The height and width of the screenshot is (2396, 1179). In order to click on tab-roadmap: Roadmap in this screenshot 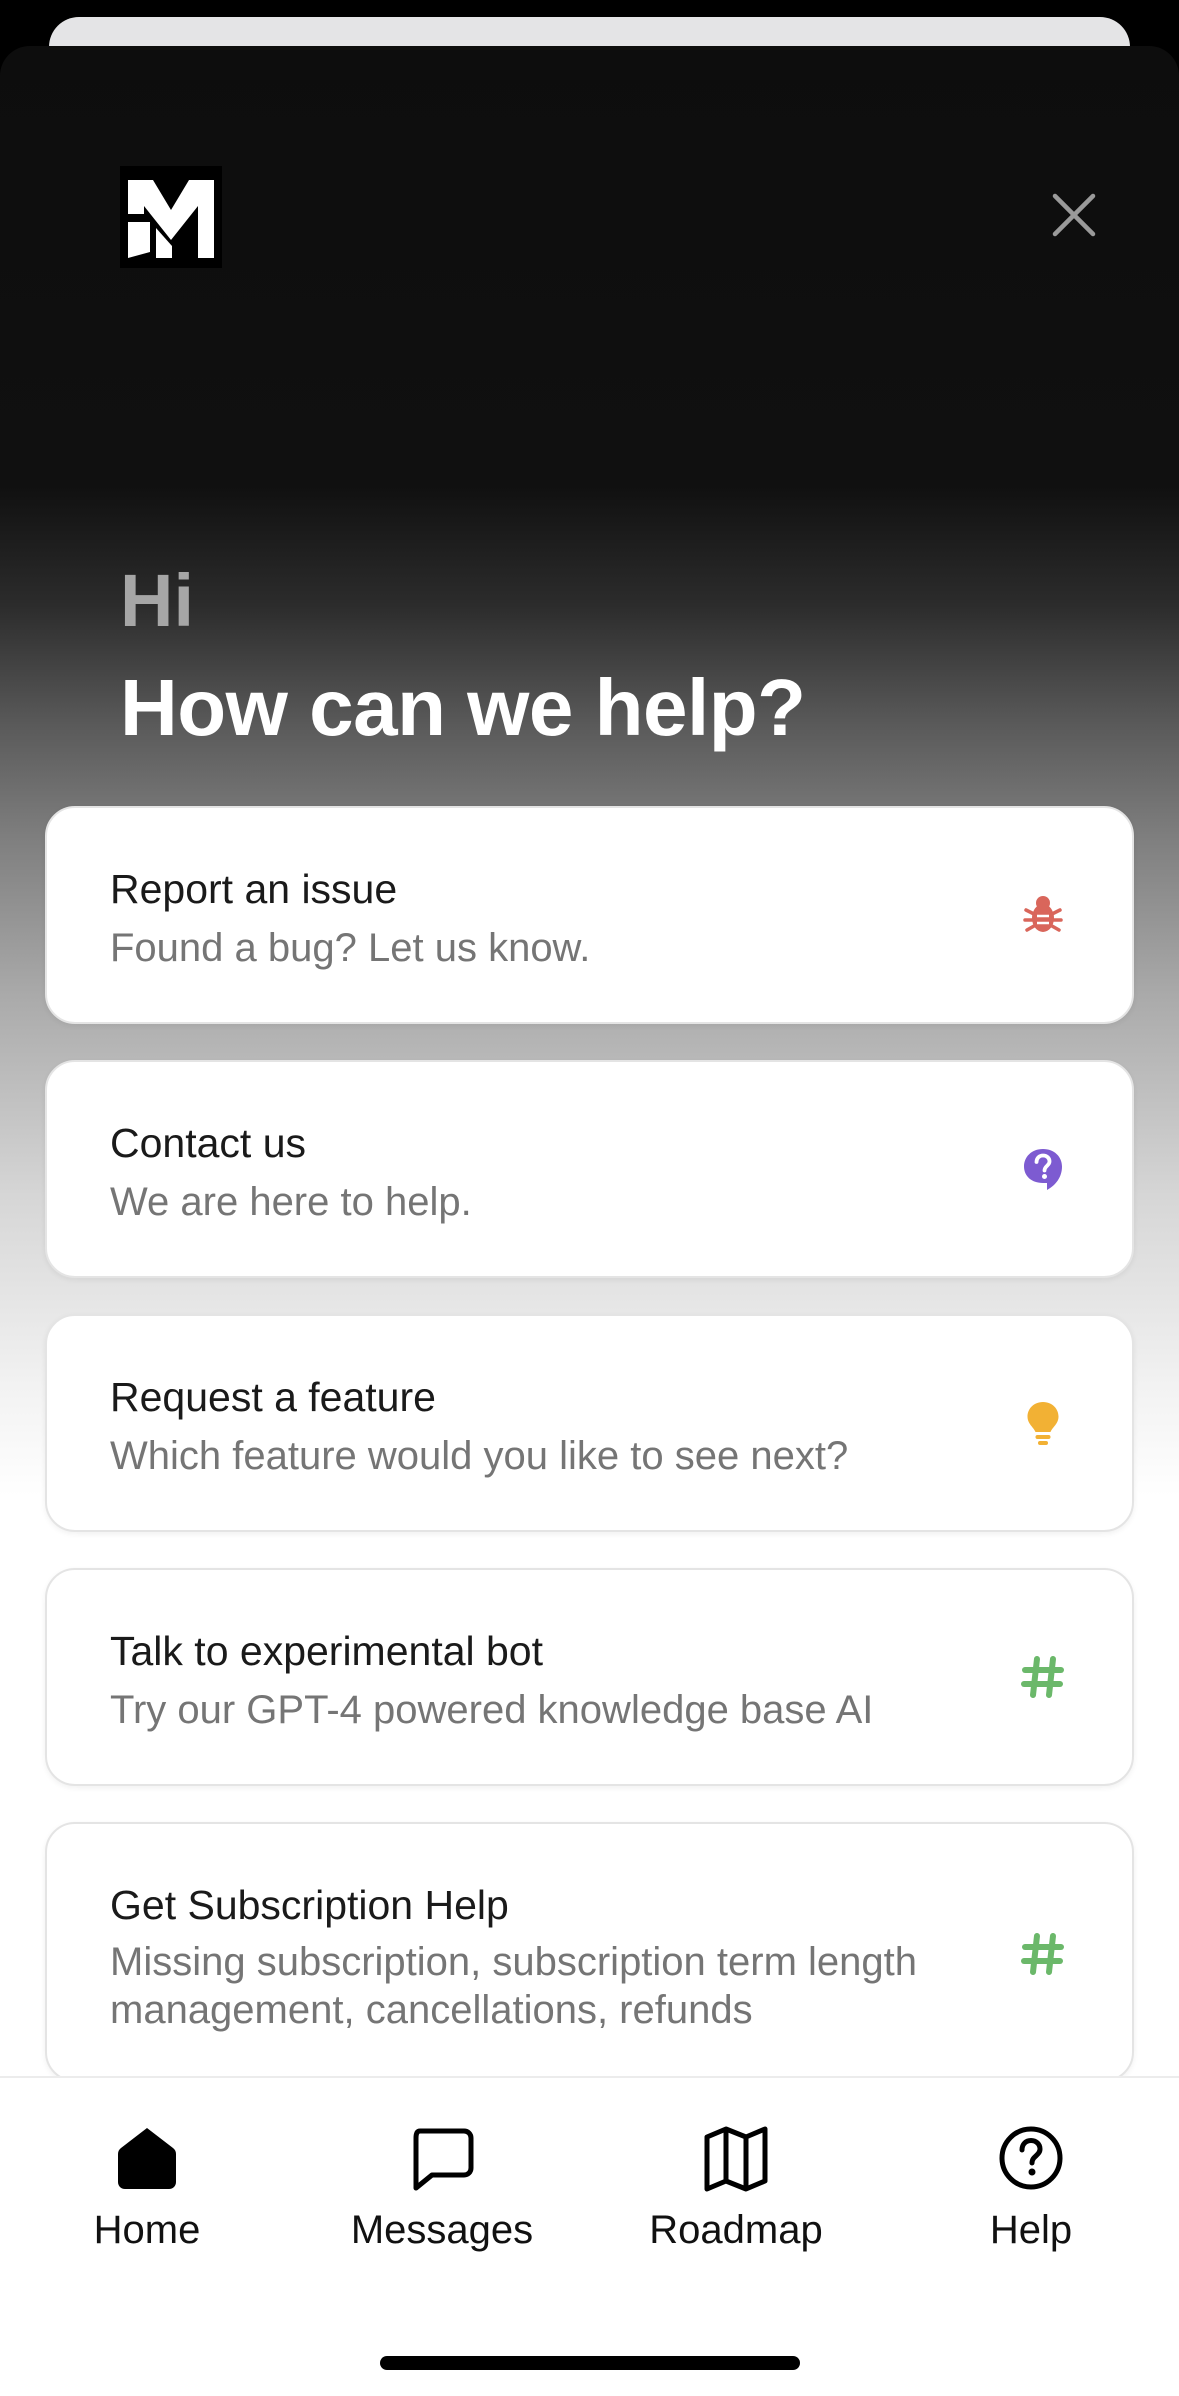, I will do `click(736, 2186)`.